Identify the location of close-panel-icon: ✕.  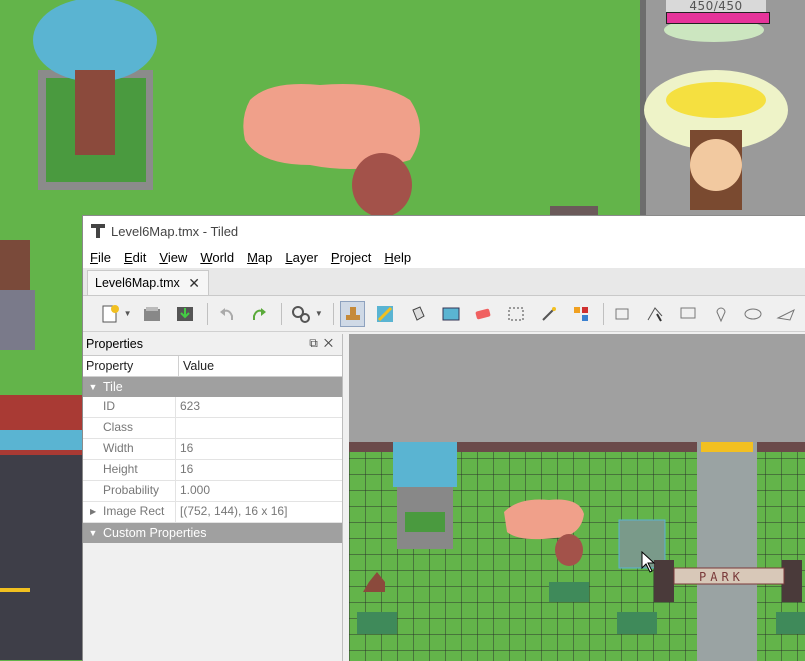
(331, 343).